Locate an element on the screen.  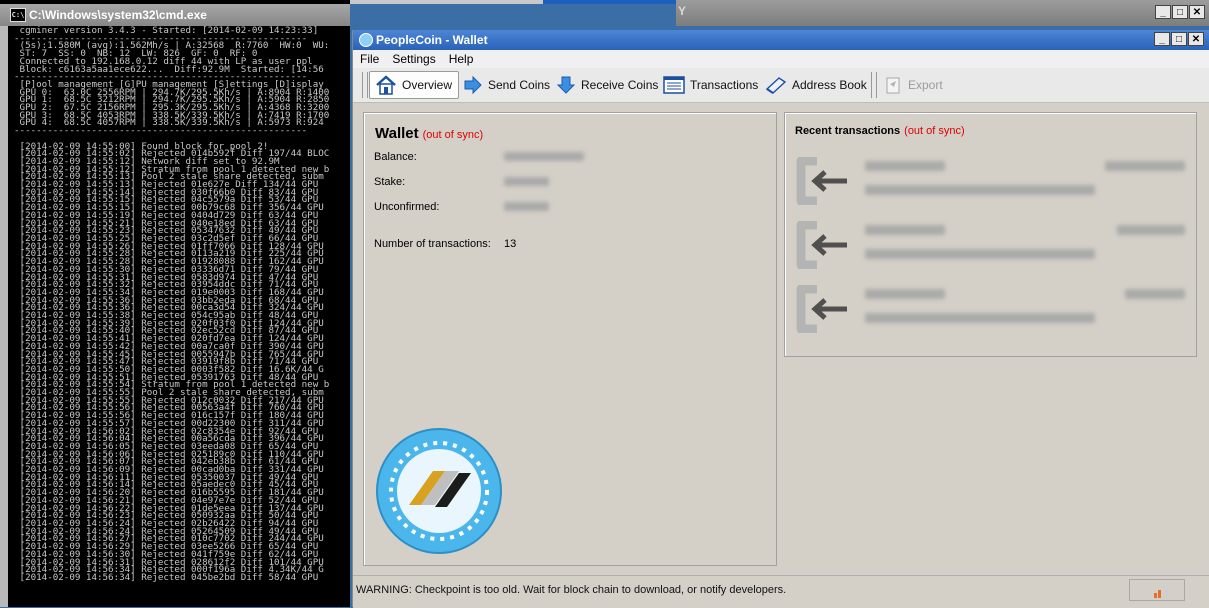
toolbar-separator is located at coordinates (874, 85).